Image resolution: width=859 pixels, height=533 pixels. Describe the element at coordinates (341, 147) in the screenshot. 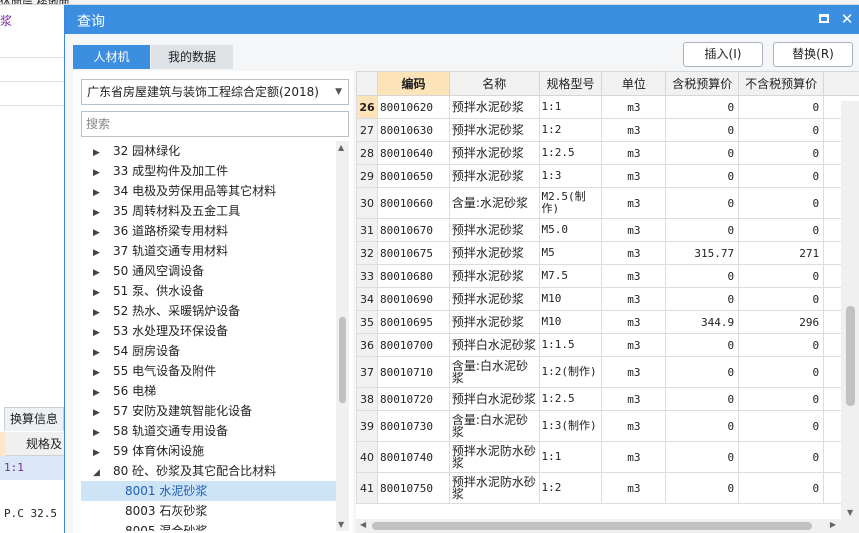

I see `scroll-up-icon: ▲` at that location.